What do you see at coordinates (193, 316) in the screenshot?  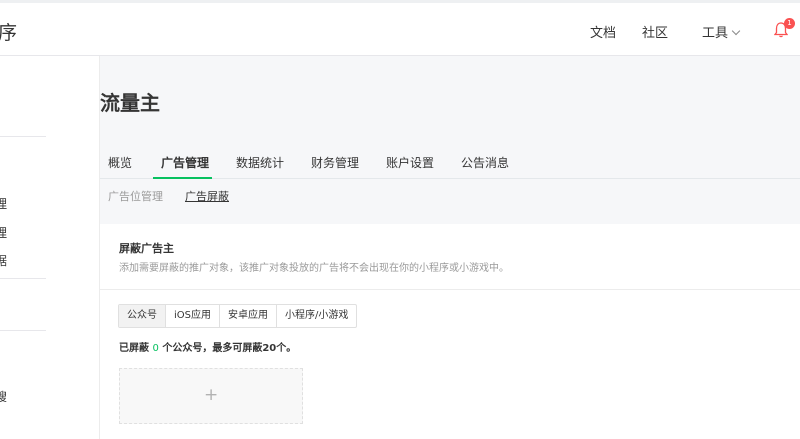 I see `segment-ios-app: iOS应用` at bounding box center [193, 316].